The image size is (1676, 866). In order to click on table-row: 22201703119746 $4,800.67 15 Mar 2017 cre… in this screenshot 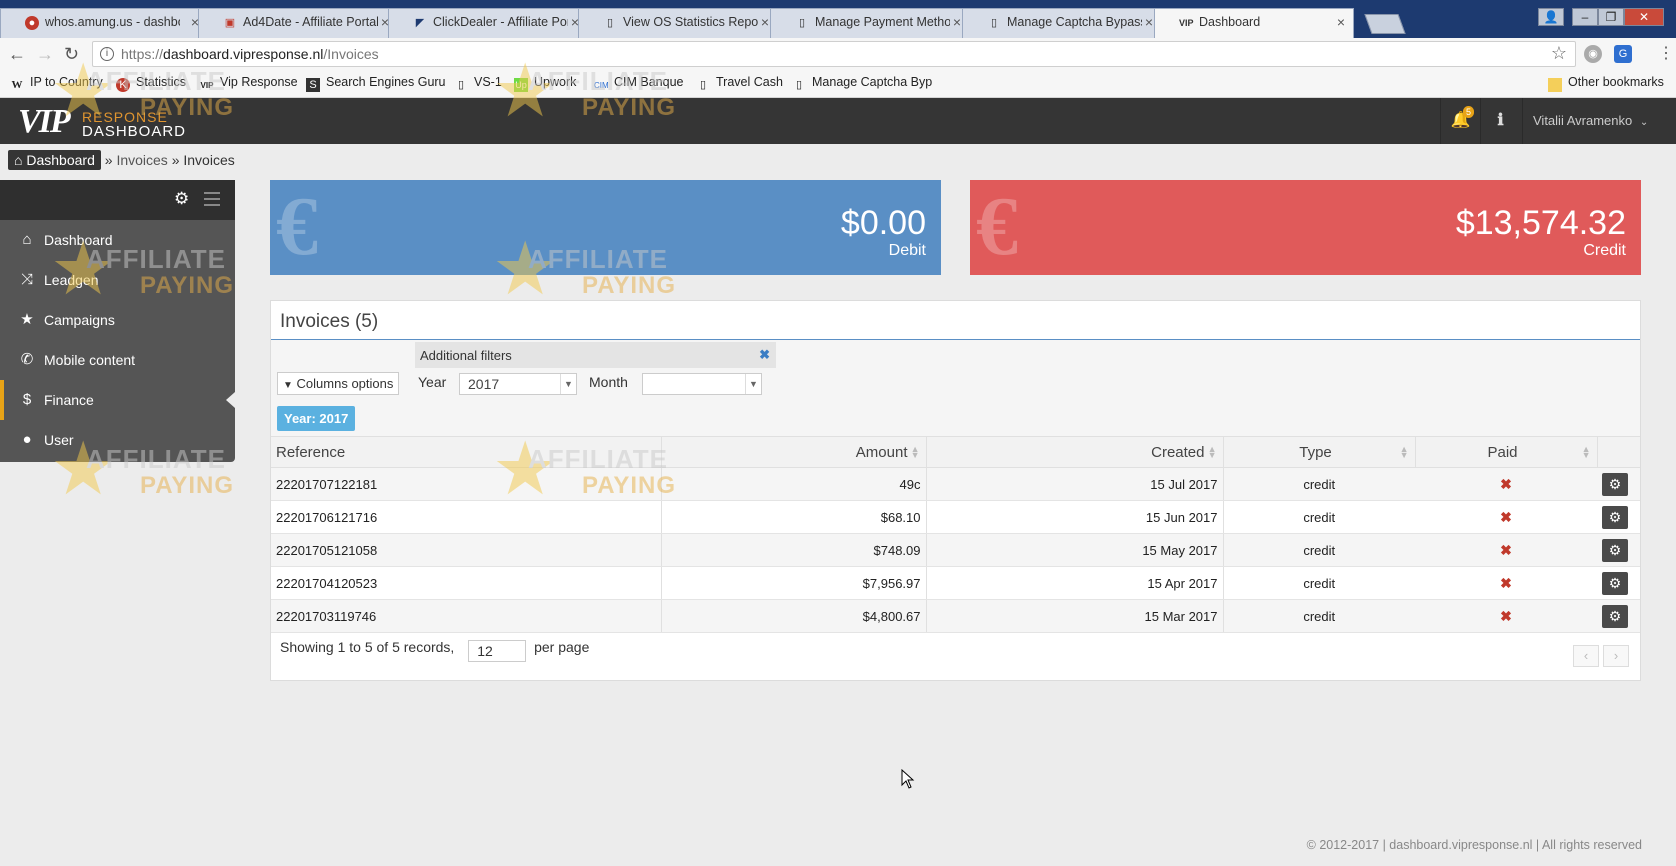, I will do `click(955, 616)`.